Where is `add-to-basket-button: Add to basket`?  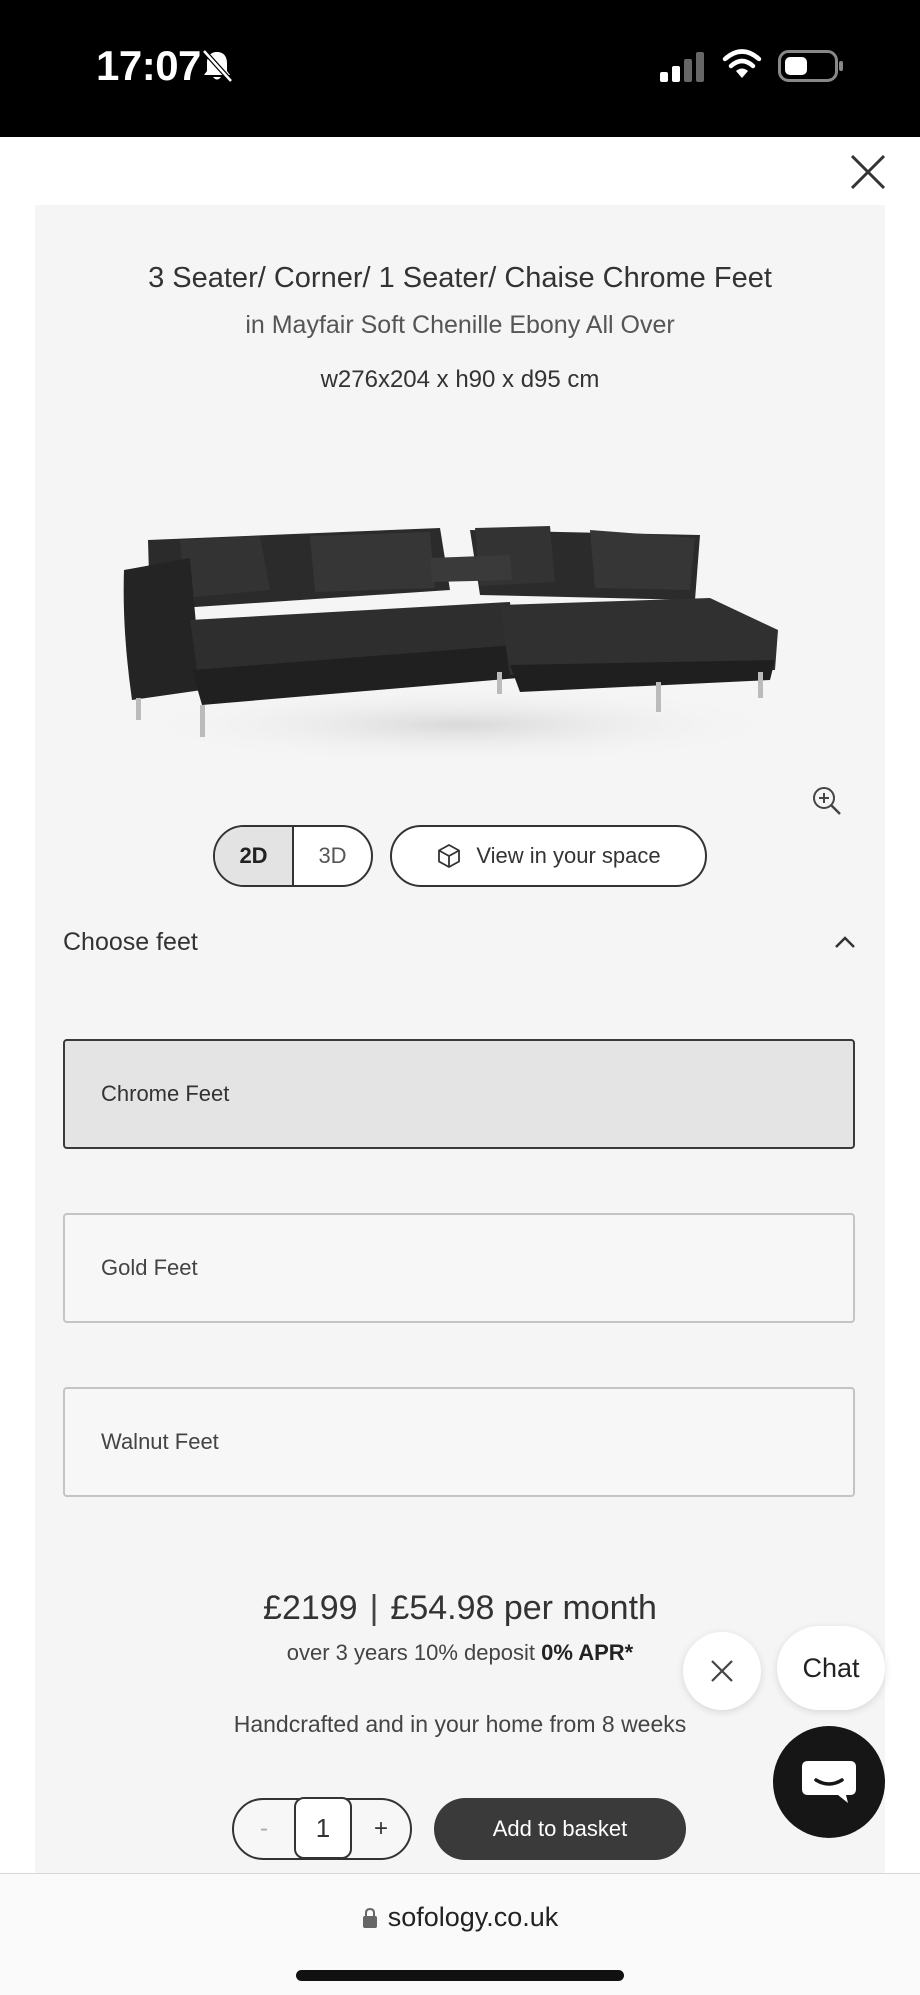 add-to-basket-button: Add to basket is located at coordinates (560, 1829).